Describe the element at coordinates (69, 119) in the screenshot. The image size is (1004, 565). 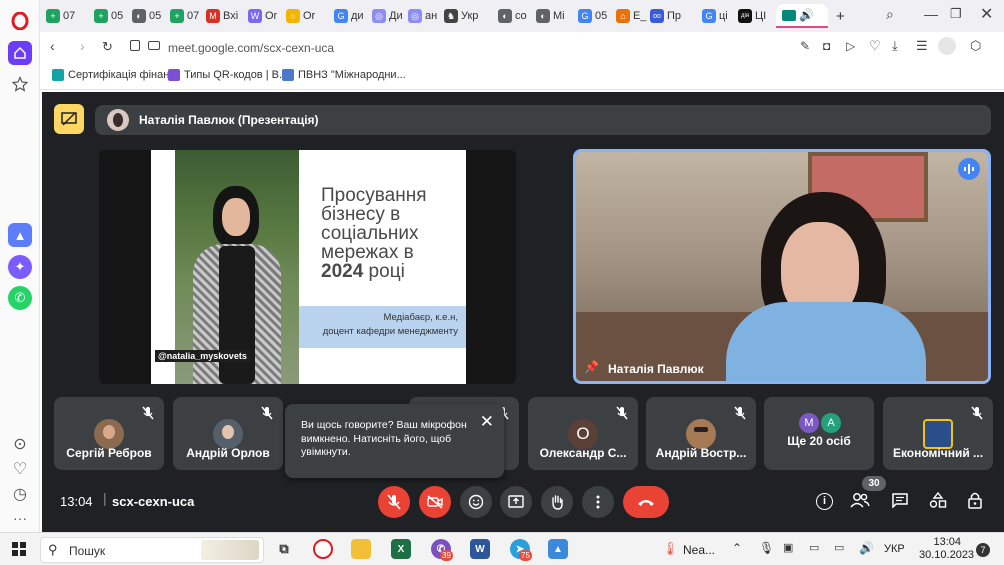
I see `presentation-toggle-icon` at that location.